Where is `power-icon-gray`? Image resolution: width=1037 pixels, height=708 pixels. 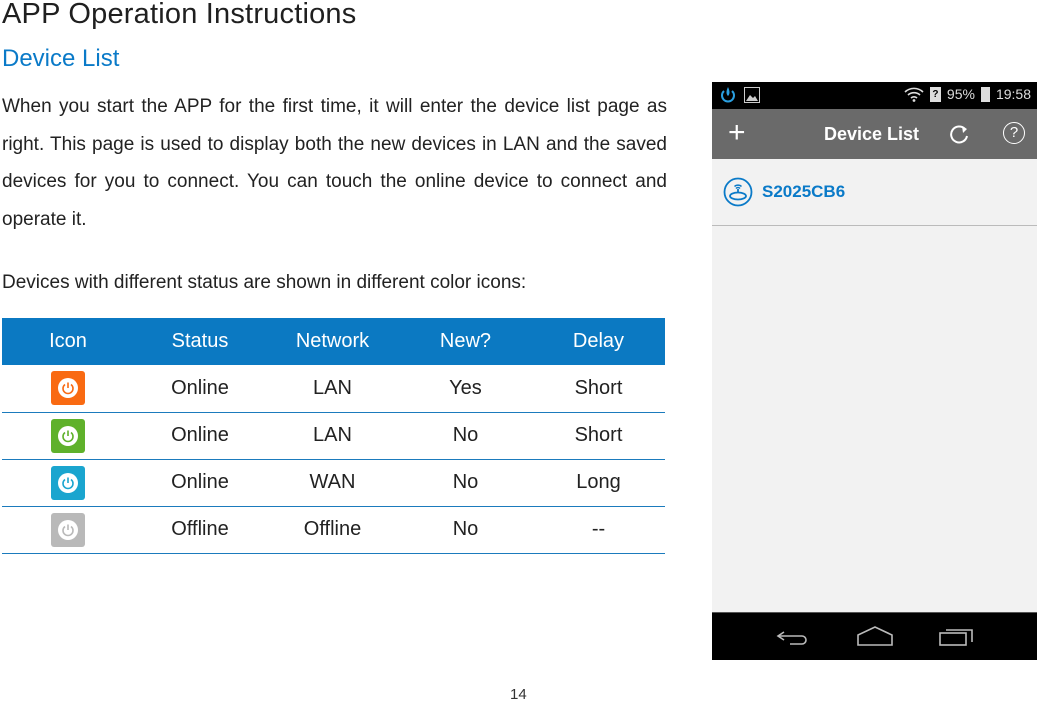
power-icon-gray is located at coordinates (68, 529).